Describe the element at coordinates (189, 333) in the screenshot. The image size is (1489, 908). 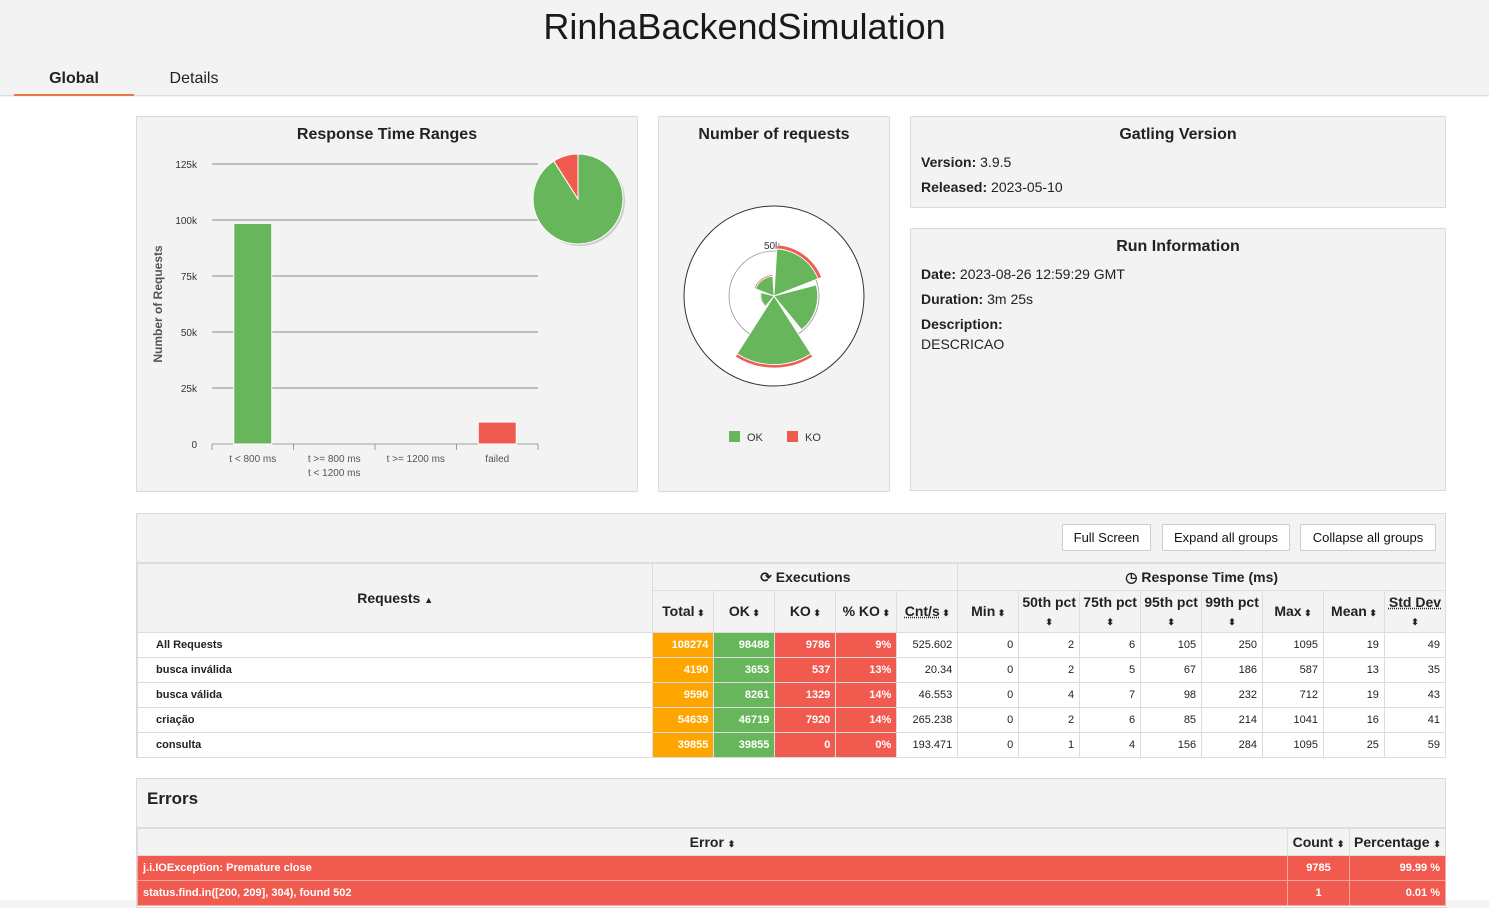
I see `y-tick-label: 50k` at that location.